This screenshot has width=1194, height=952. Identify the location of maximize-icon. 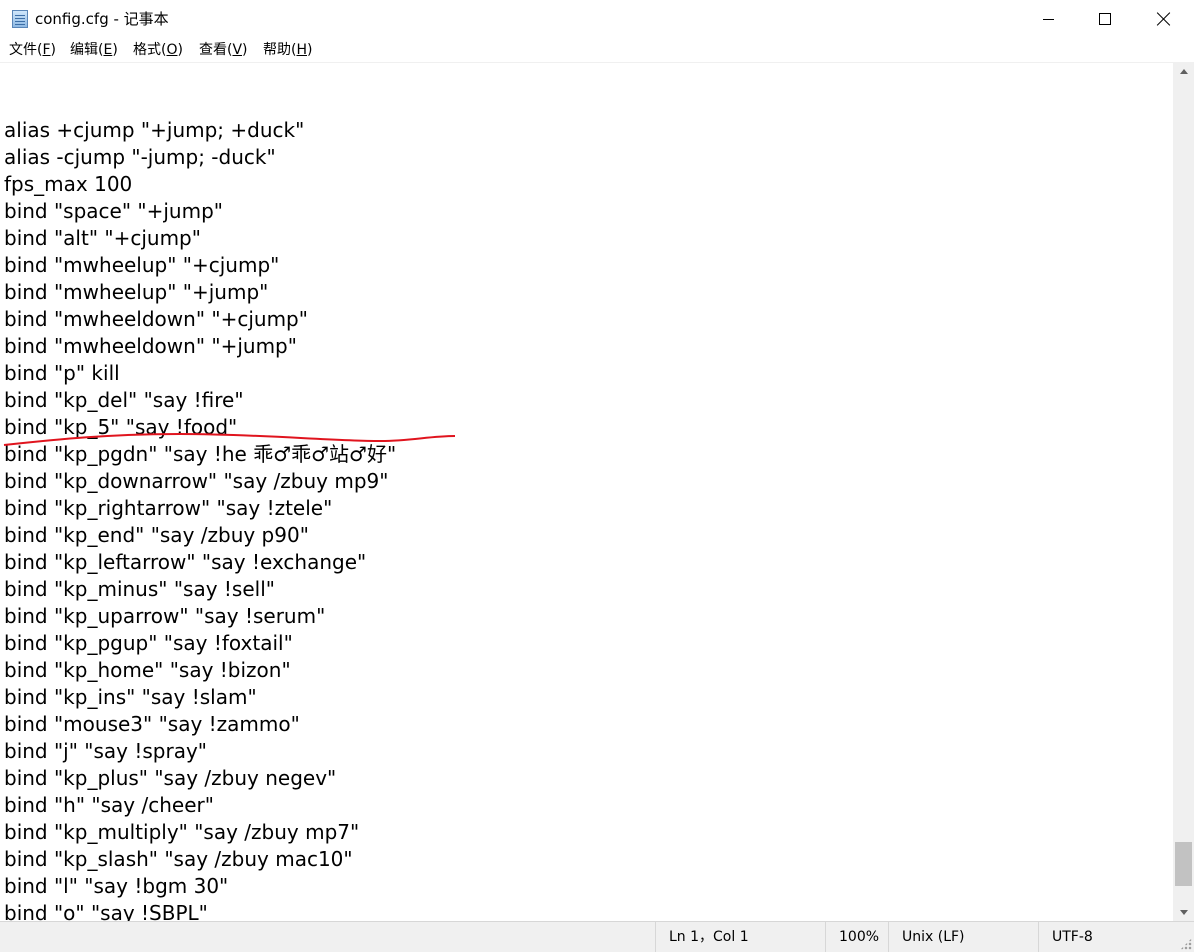
(1105, 19).